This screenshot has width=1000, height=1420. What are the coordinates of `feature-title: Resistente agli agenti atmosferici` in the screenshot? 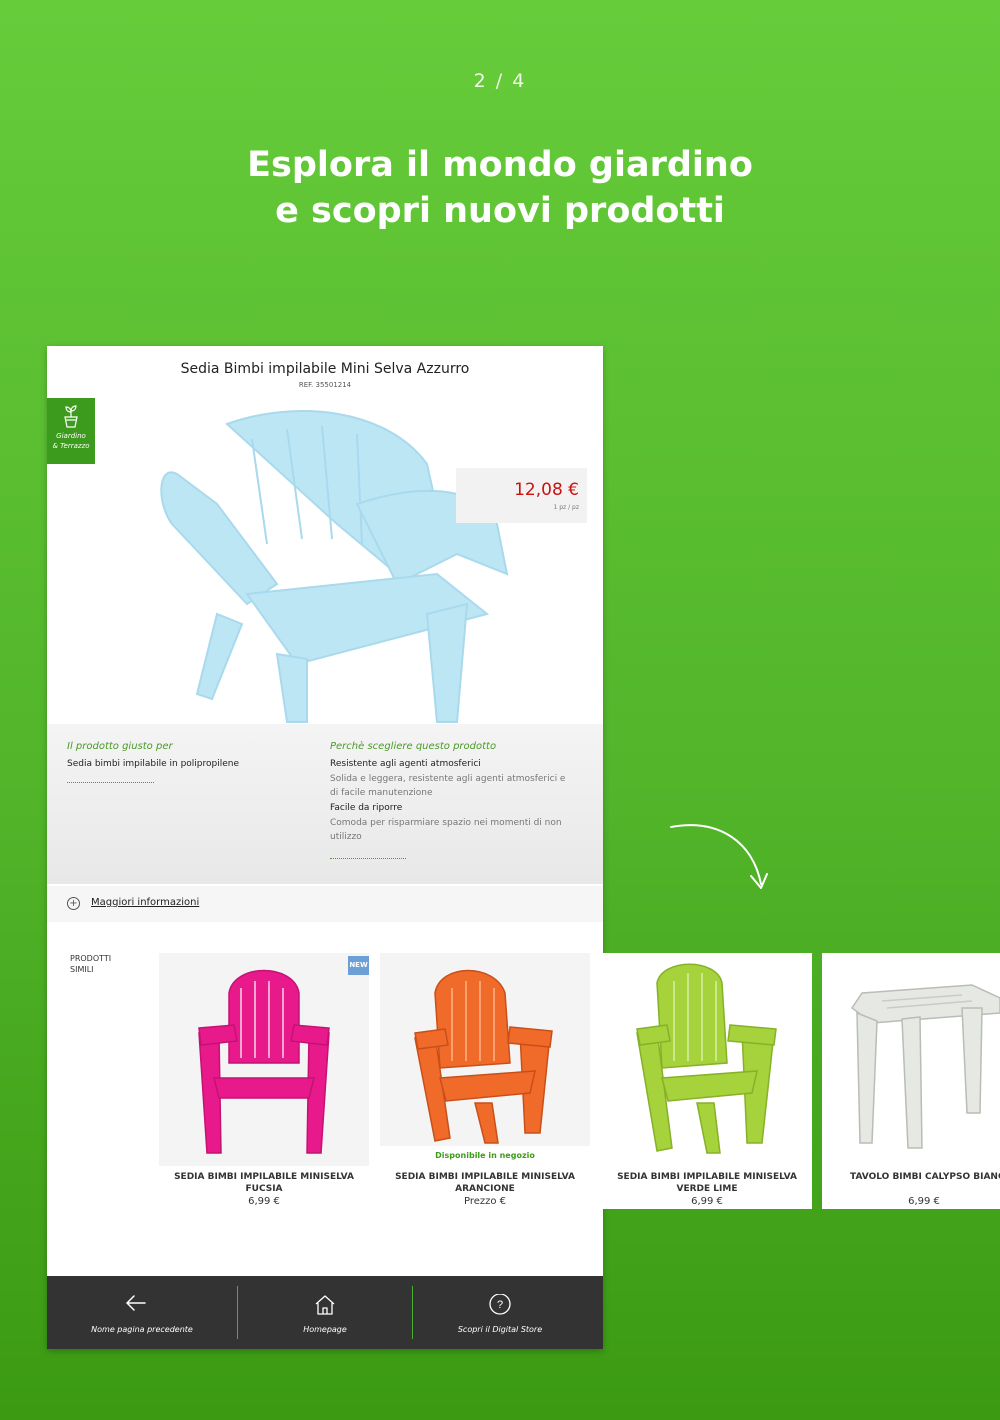 It's located at (405, 764).